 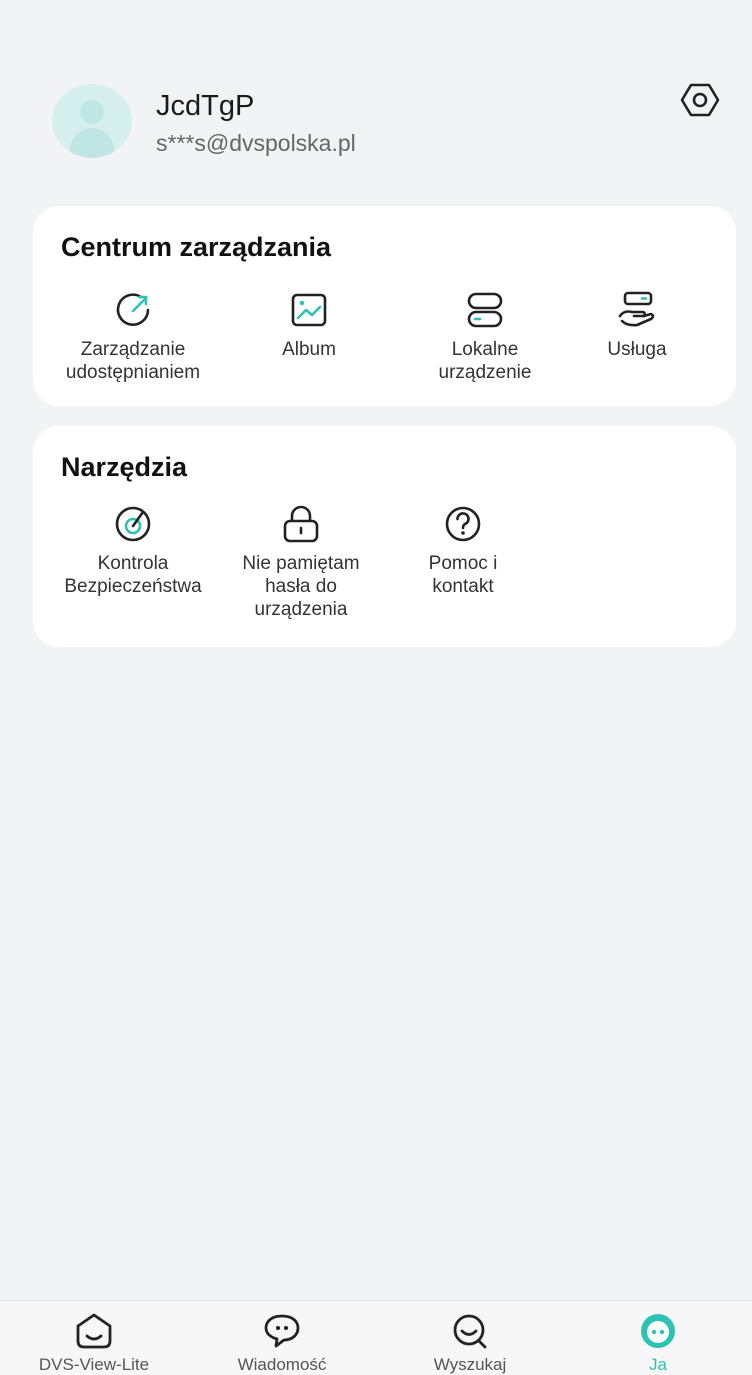 I want to click on nav-me-label: Ja, so click(x=658, y=1364).